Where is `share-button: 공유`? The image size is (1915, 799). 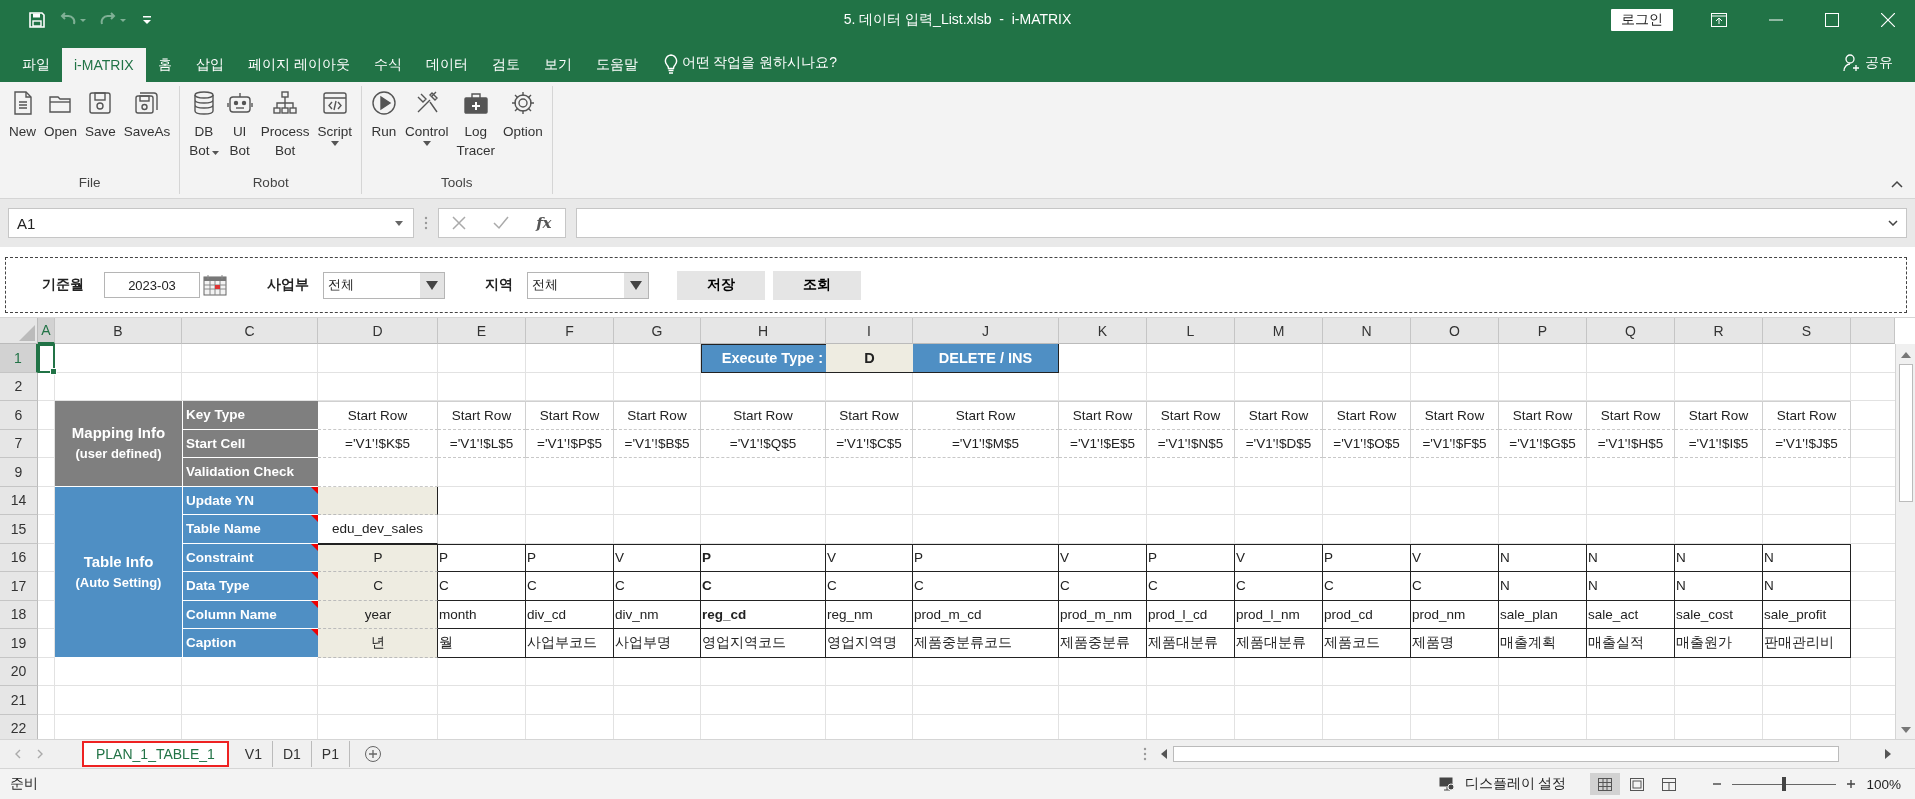 share-button: 공유 is located at coordinates (1879, 63).